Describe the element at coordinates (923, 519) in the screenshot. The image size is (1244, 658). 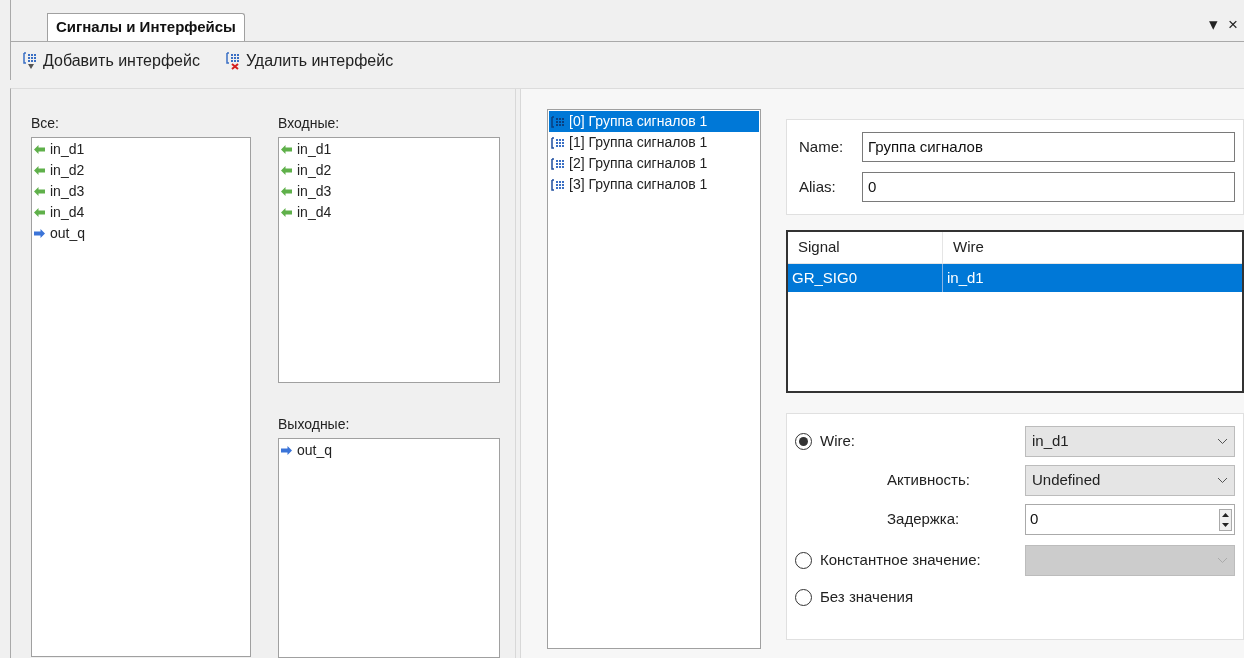
I see `field-label: Задержка:` at that location.